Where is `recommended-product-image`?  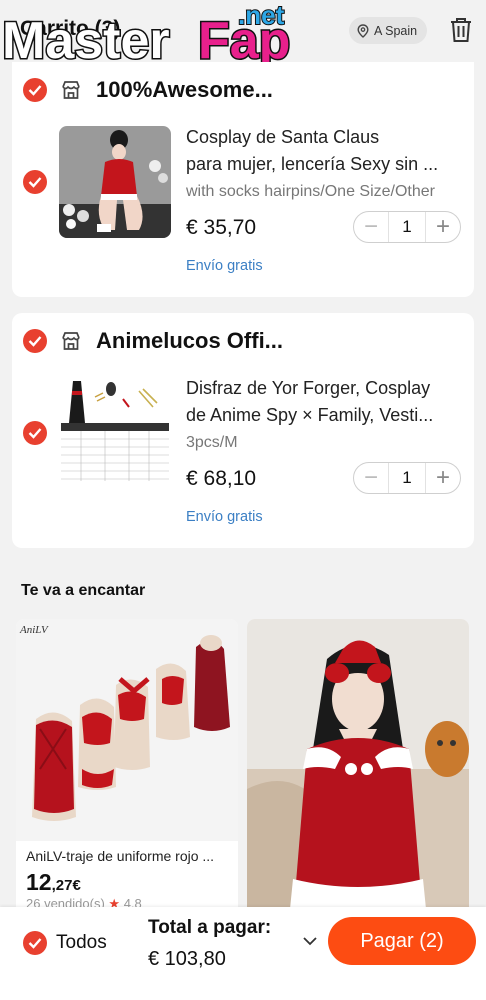 recommended-product-image is located at coordinates (358, 769).